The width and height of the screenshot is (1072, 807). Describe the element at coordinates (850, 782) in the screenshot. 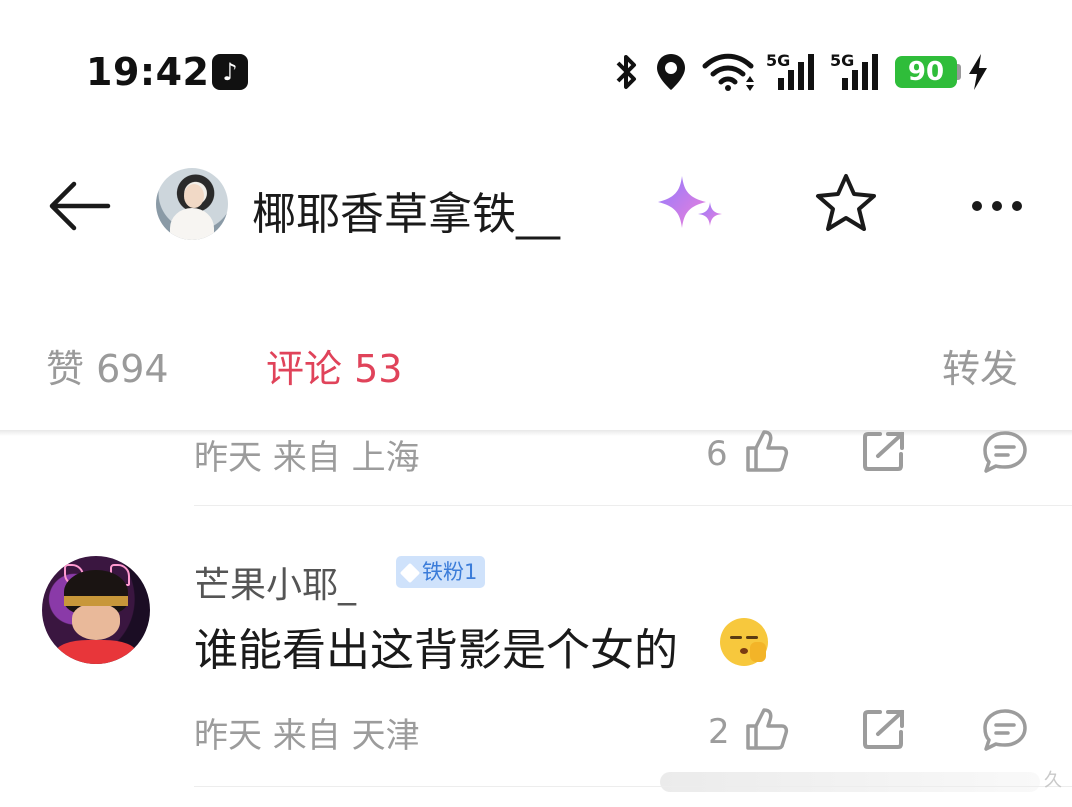

I see `bottom-overlay` at that location.